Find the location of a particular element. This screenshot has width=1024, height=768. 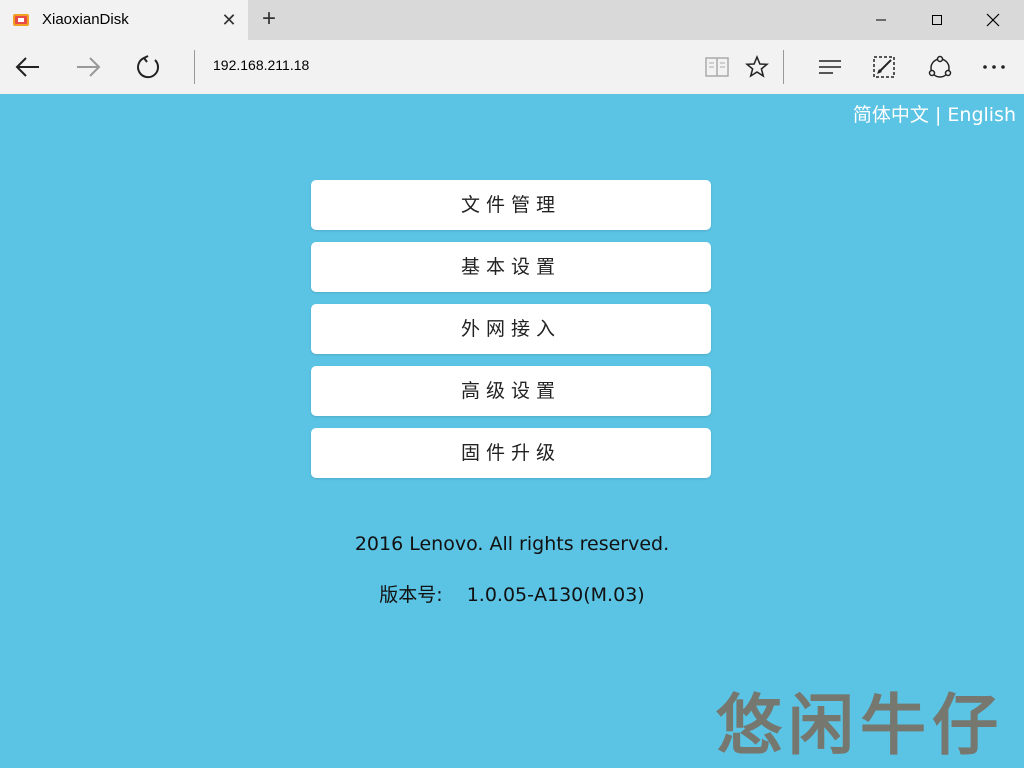

version-value: 1.0.05-A130(M.03) is located at coordinates (555, 595).